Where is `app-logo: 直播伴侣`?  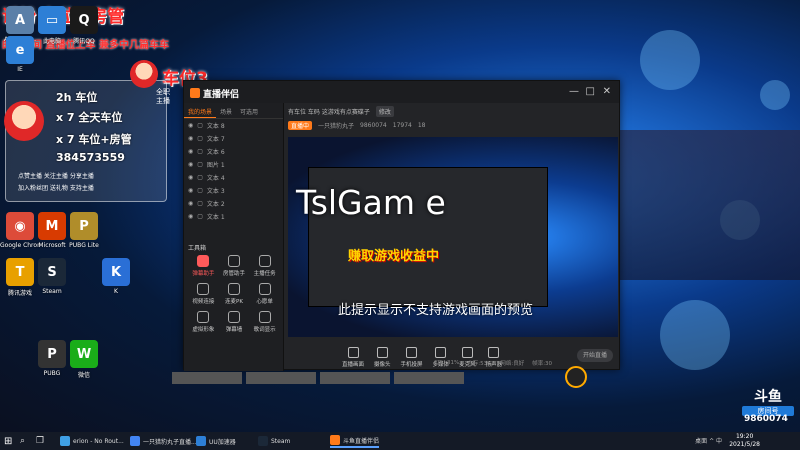
app-logo: 直播伴侣 is located at coordinates (214, 93).